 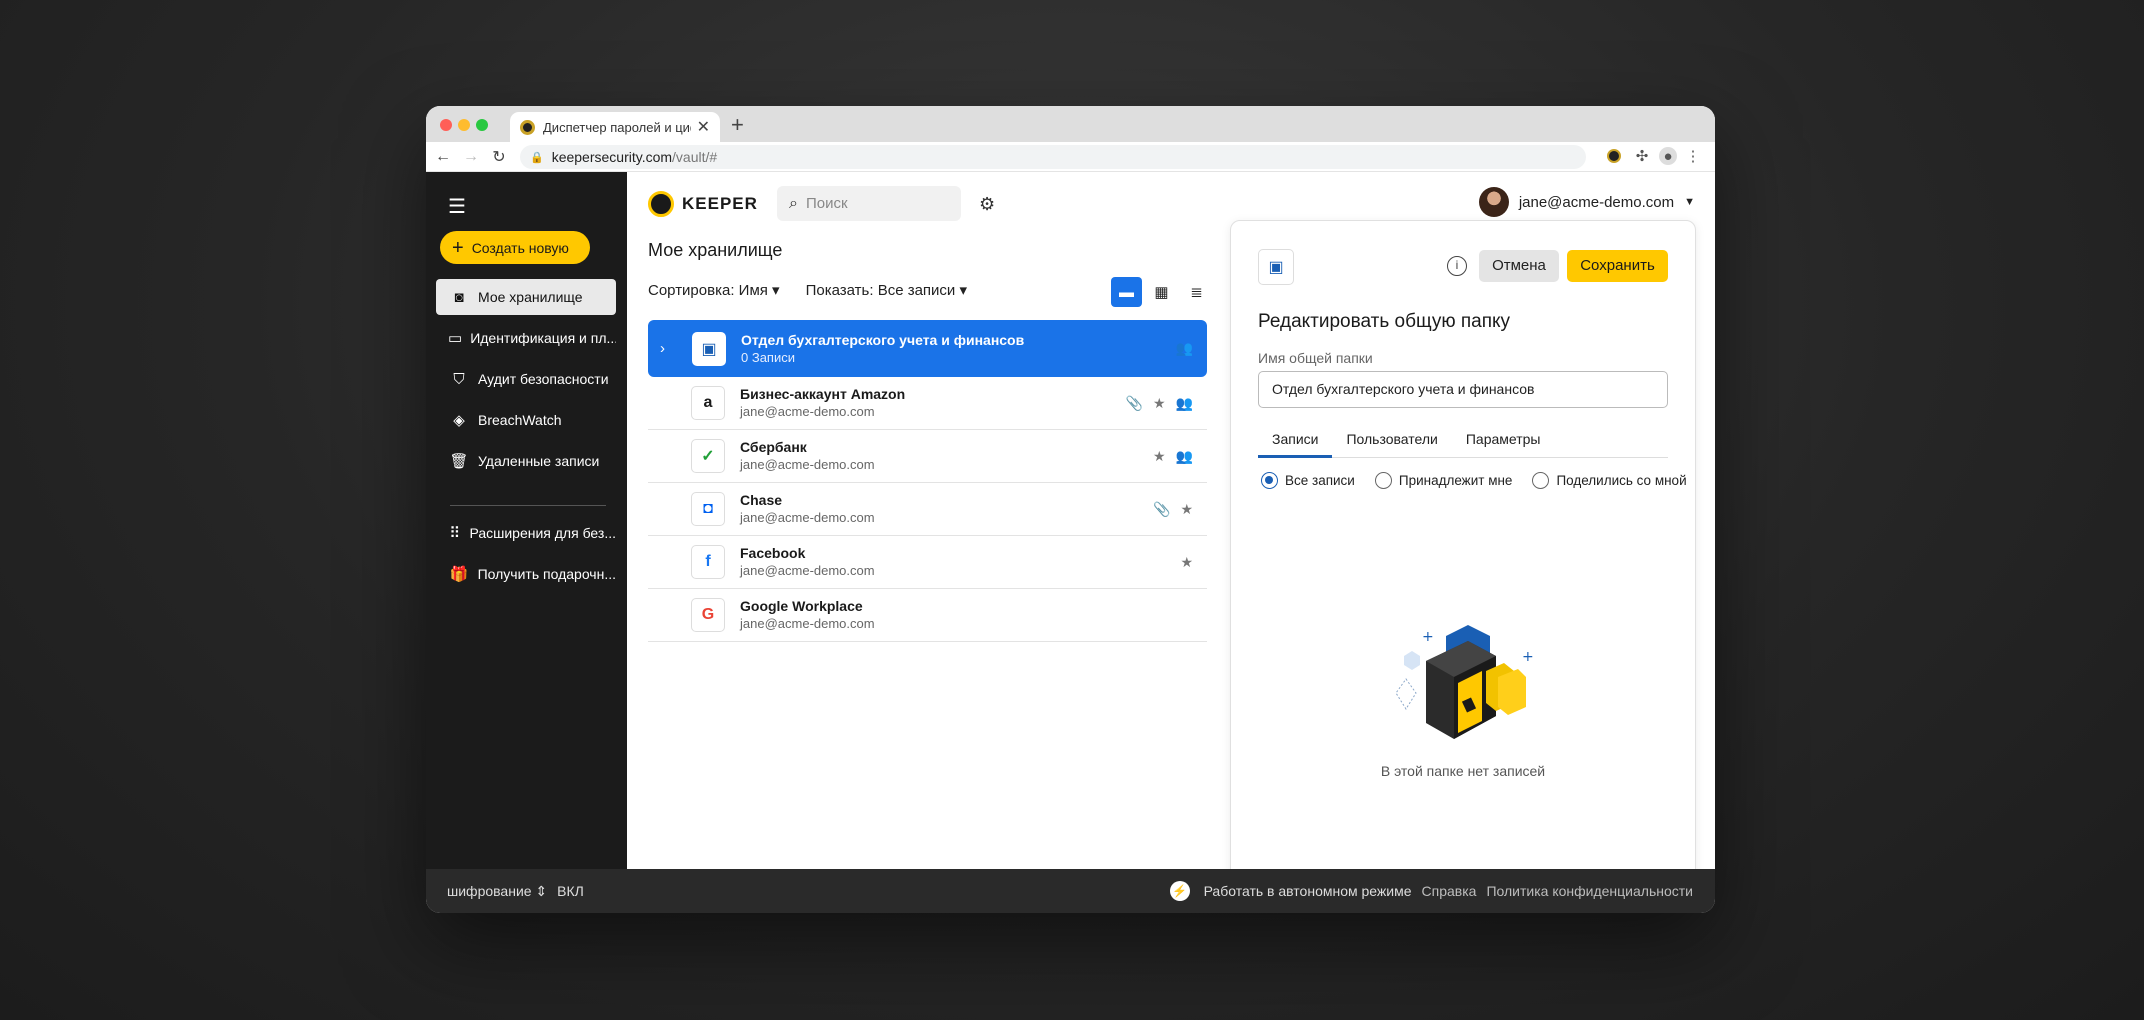 What do you see at coordinates (1070, 124) in the screenshot?
I see `tab-strip: Диспетчер паролей и циф ✕ +` at bounding box center [1070, 124].